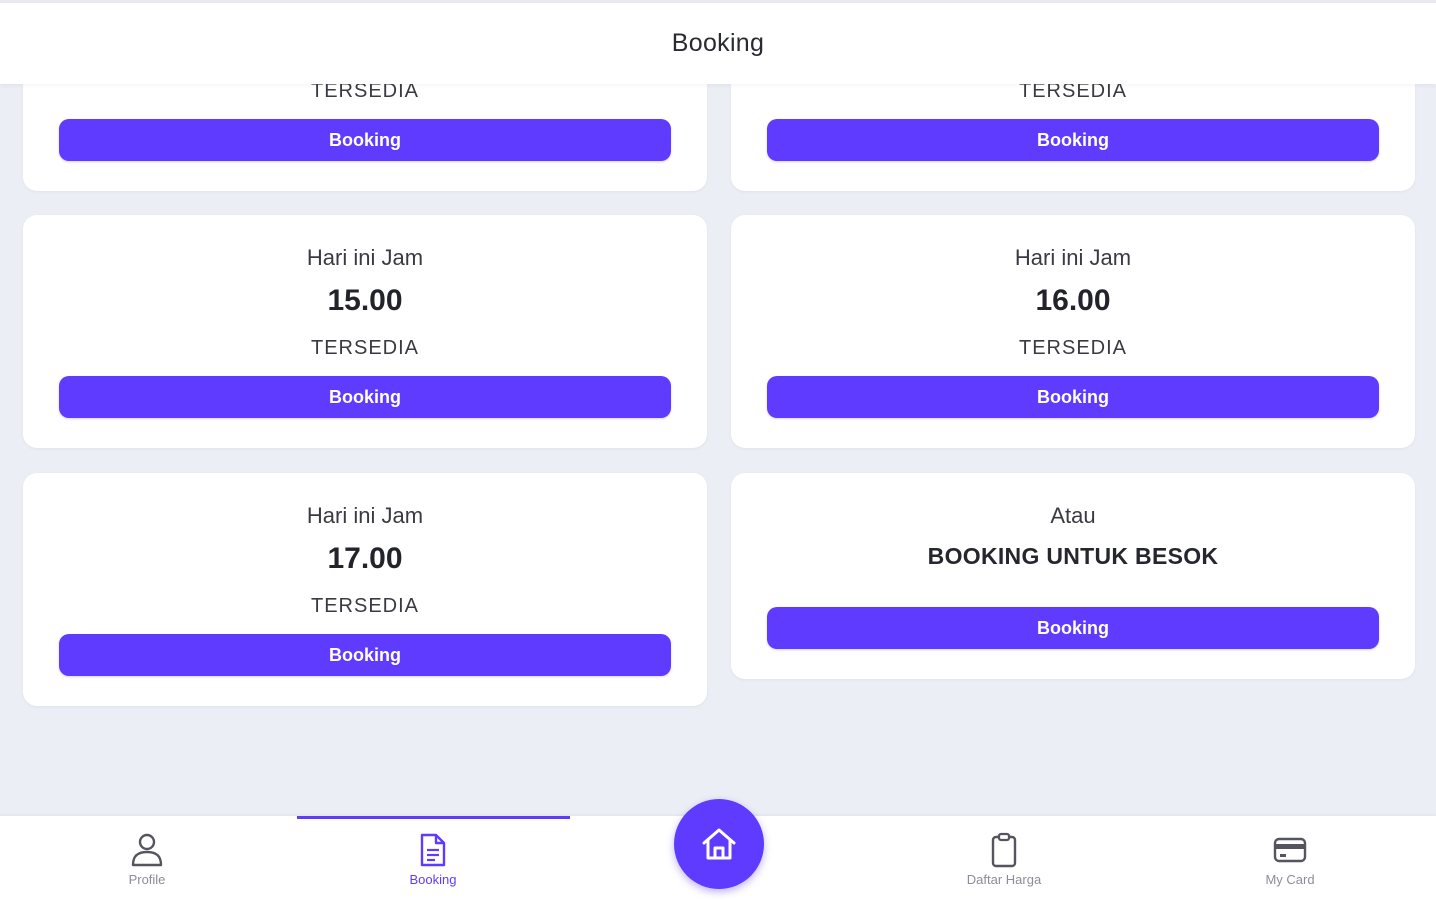  Describe the element at coordinates (1004, 850) in the screenshot. I see `clipboard-icon` at that location.